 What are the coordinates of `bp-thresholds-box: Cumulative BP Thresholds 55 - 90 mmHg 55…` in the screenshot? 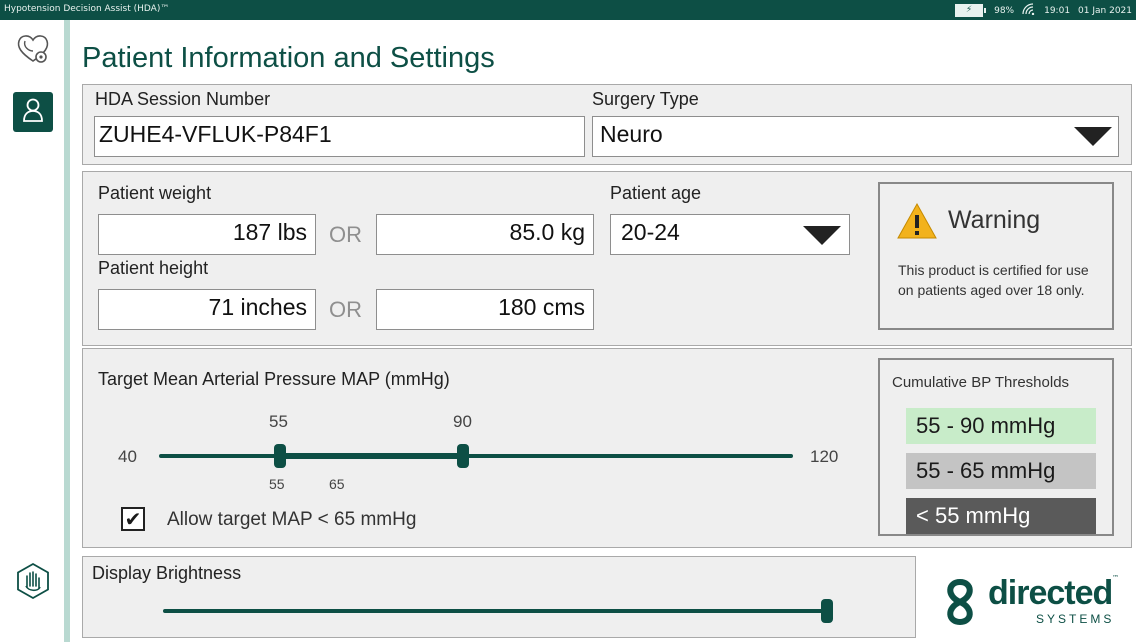 It's located at (996, 447).